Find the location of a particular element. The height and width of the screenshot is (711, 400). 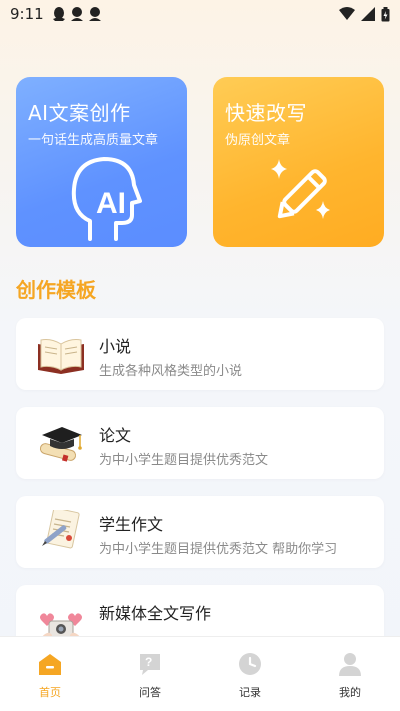

notification-icons is located at coordinates (77, 14).